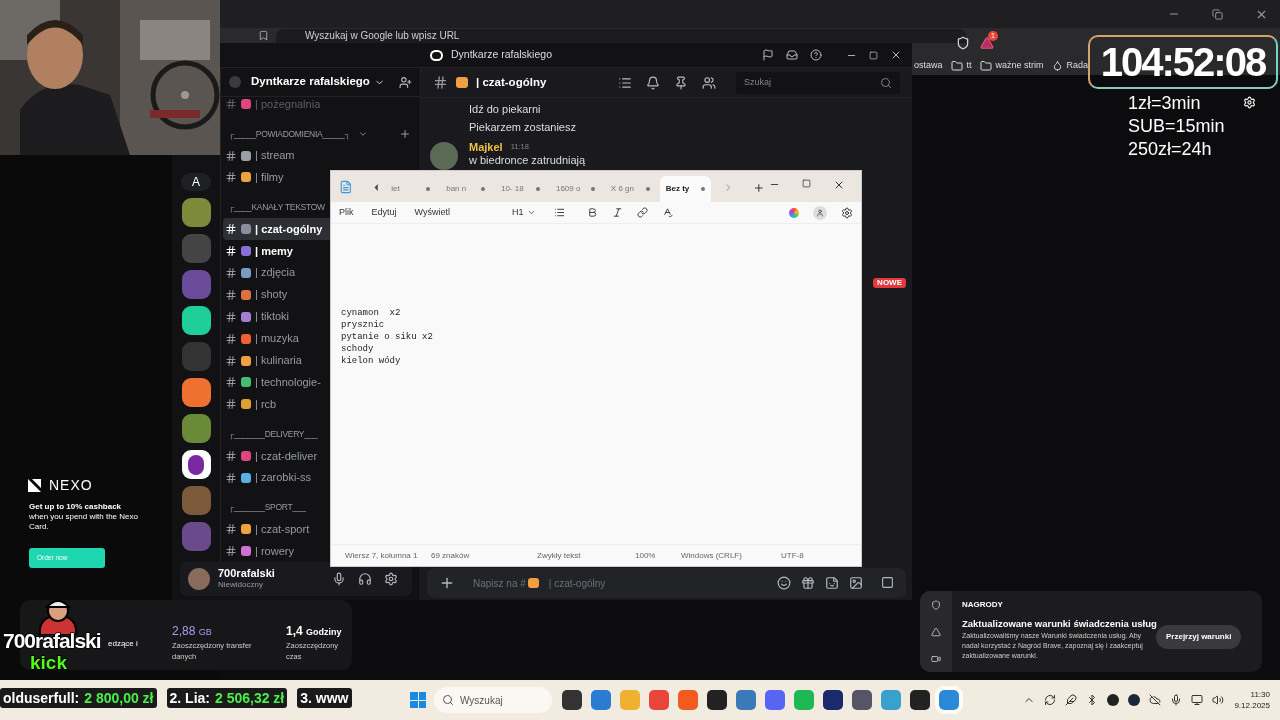 The height and width of the screenshot is (720, 1280). What do you see at coordinates (832, 583) in the screenshot?
I see `sticker-icon` at bounding box center [832, 583].